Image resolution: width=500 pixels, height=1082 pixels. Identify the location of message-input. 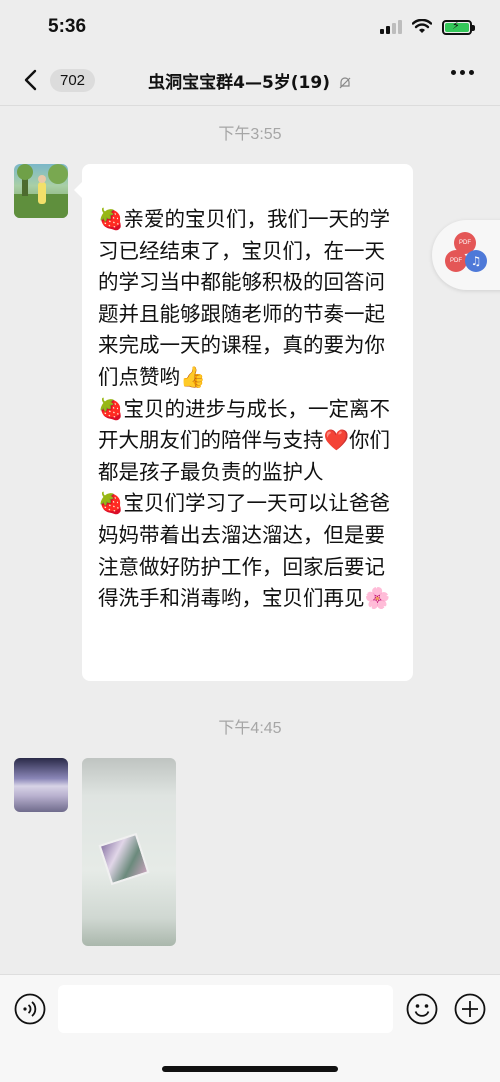
(225, 1009).